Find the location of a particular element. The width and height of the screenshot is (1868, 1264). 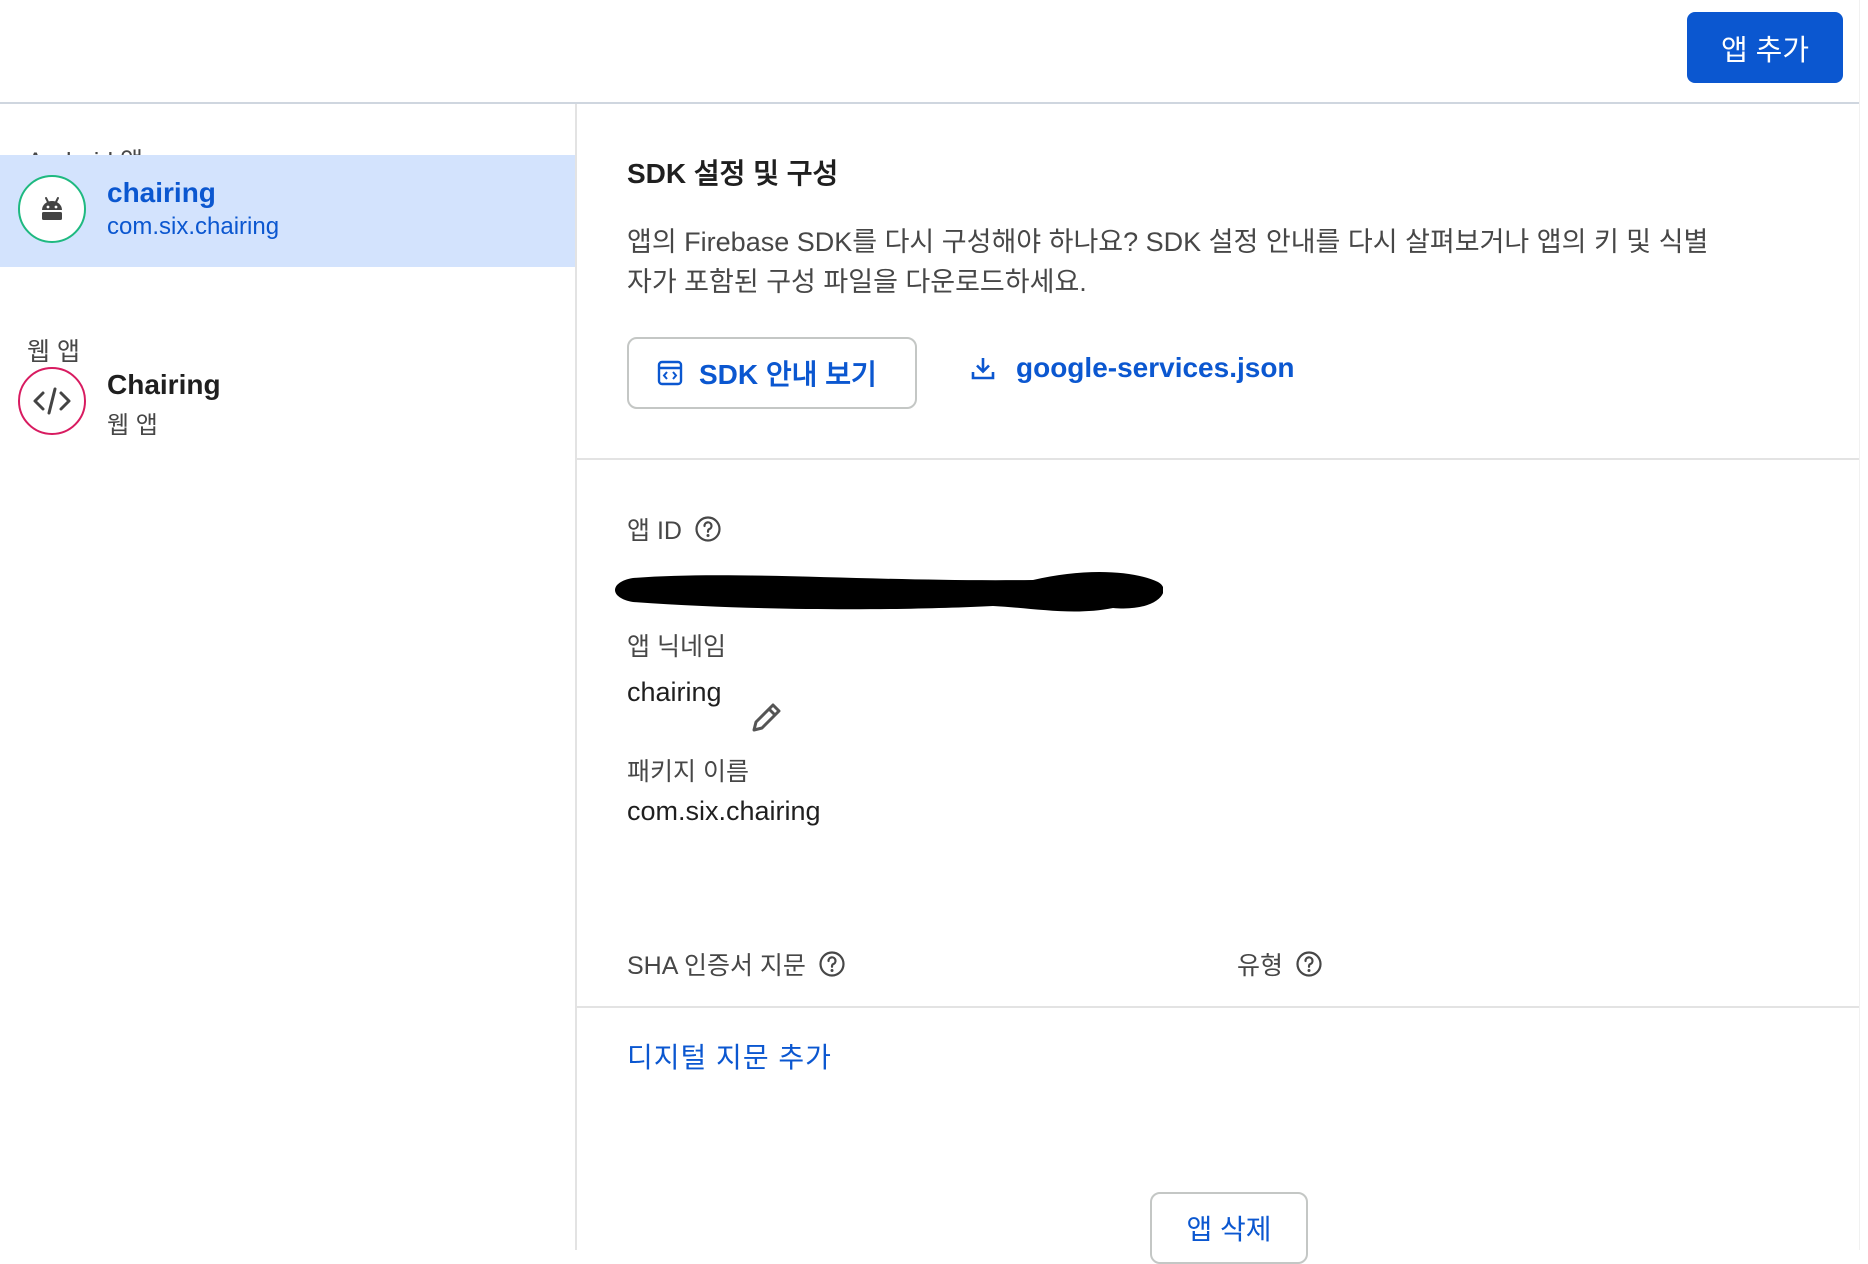

app-id-label-text: 앱 ID is located at coordinates (654, 531).